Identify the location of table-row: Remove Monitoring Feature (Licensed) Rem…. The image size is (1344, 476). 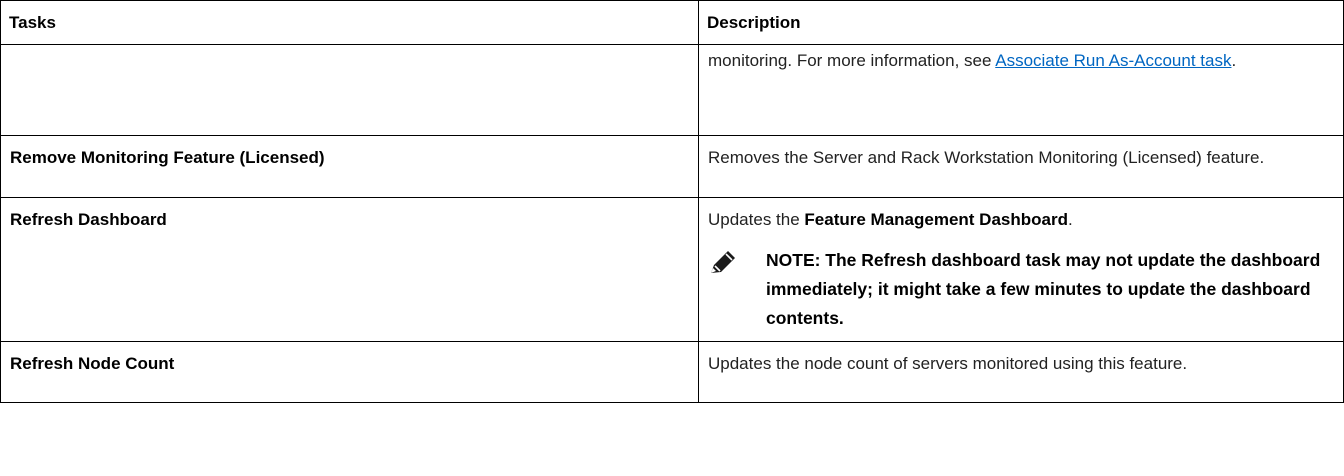
(672, 166).